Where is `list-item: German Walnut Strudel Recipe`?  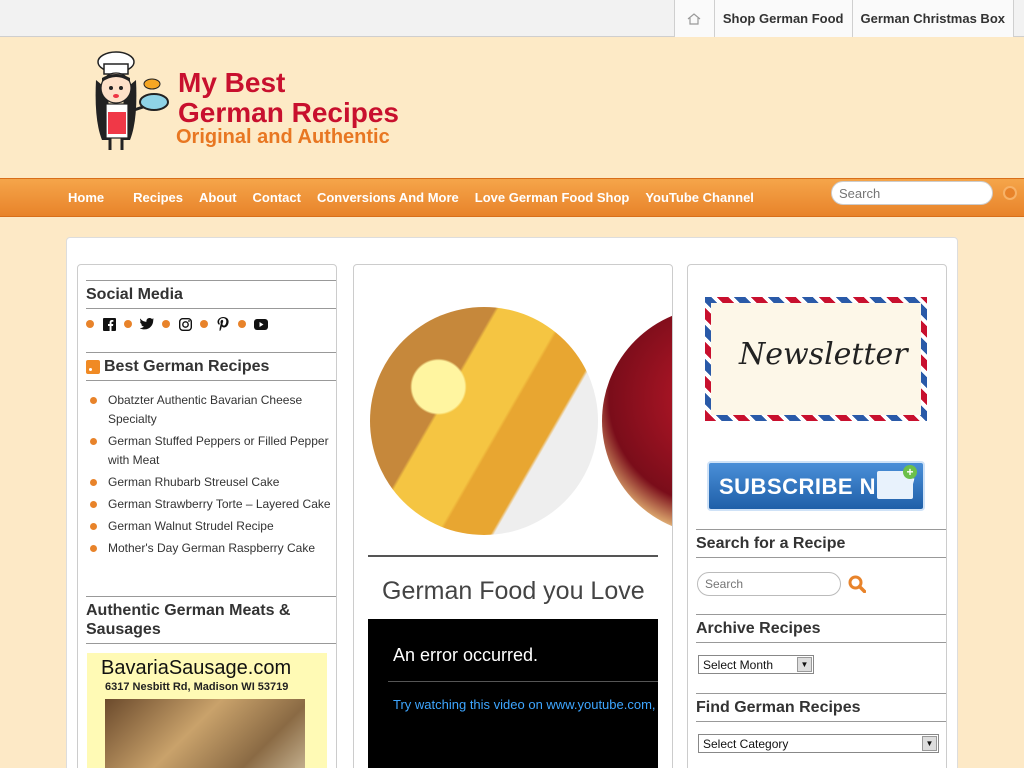 list-item: German Walnut Strudel Recipe is located at coordinates (209, 526).